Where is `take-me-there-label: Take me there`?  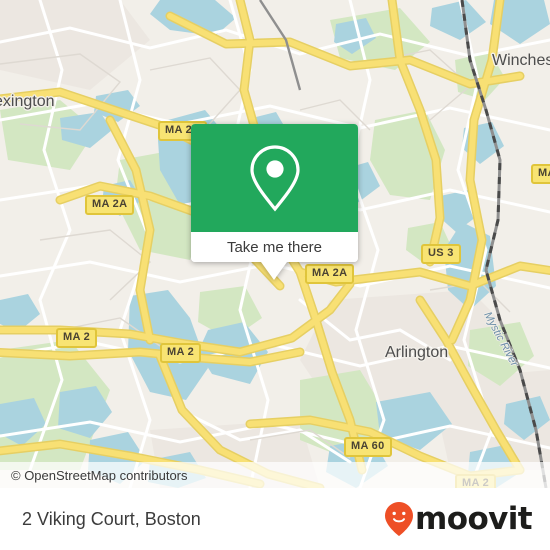
take-me-there-label: Take me there is located at coordinates (274, 247).